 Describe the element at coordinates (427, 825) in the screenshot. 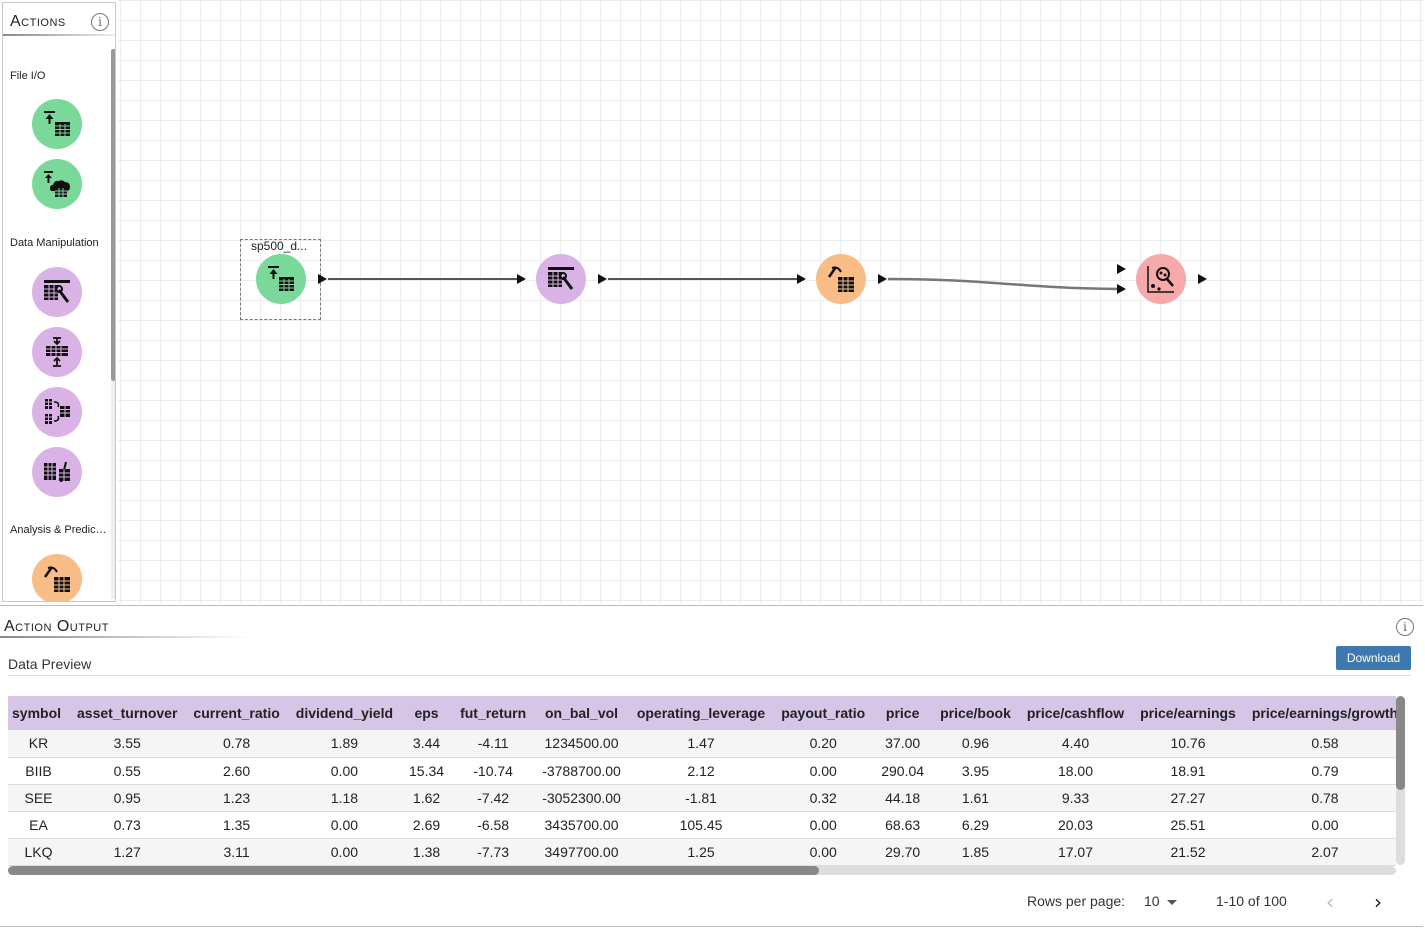

I see `table-cell: 2.69` at that location.